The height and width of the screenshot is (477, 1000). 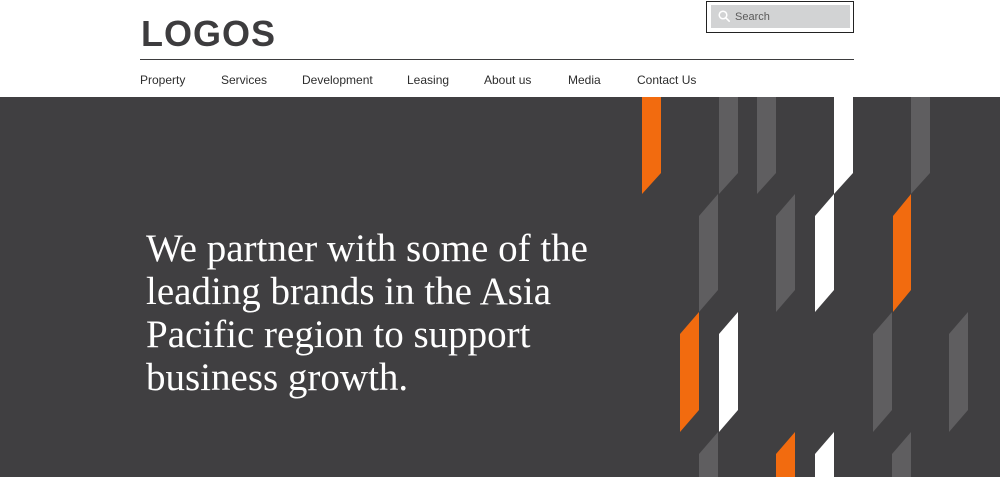 I want to click on nav-item-about-us: About us, so click(x=526, y=80).